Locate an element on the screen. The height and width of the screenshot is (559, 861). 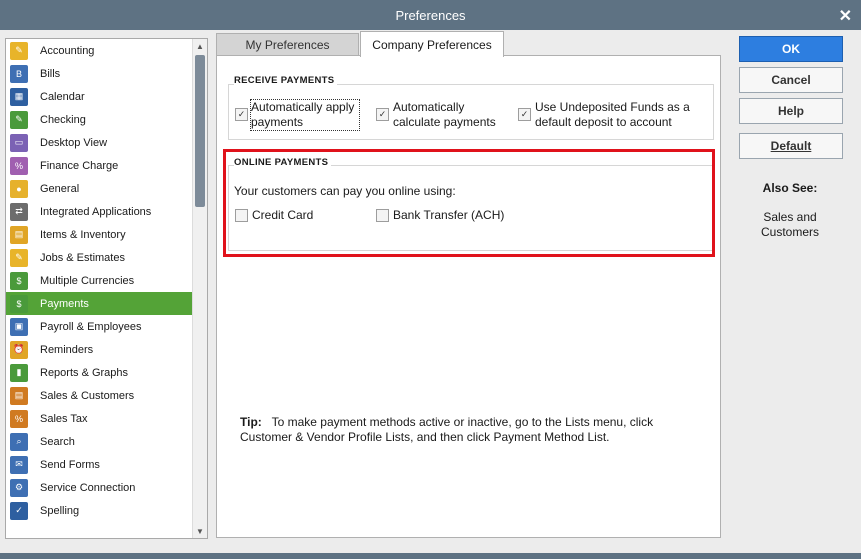
category-item-sales-tax: % Sales Tax is located at coordinates (99, 418).